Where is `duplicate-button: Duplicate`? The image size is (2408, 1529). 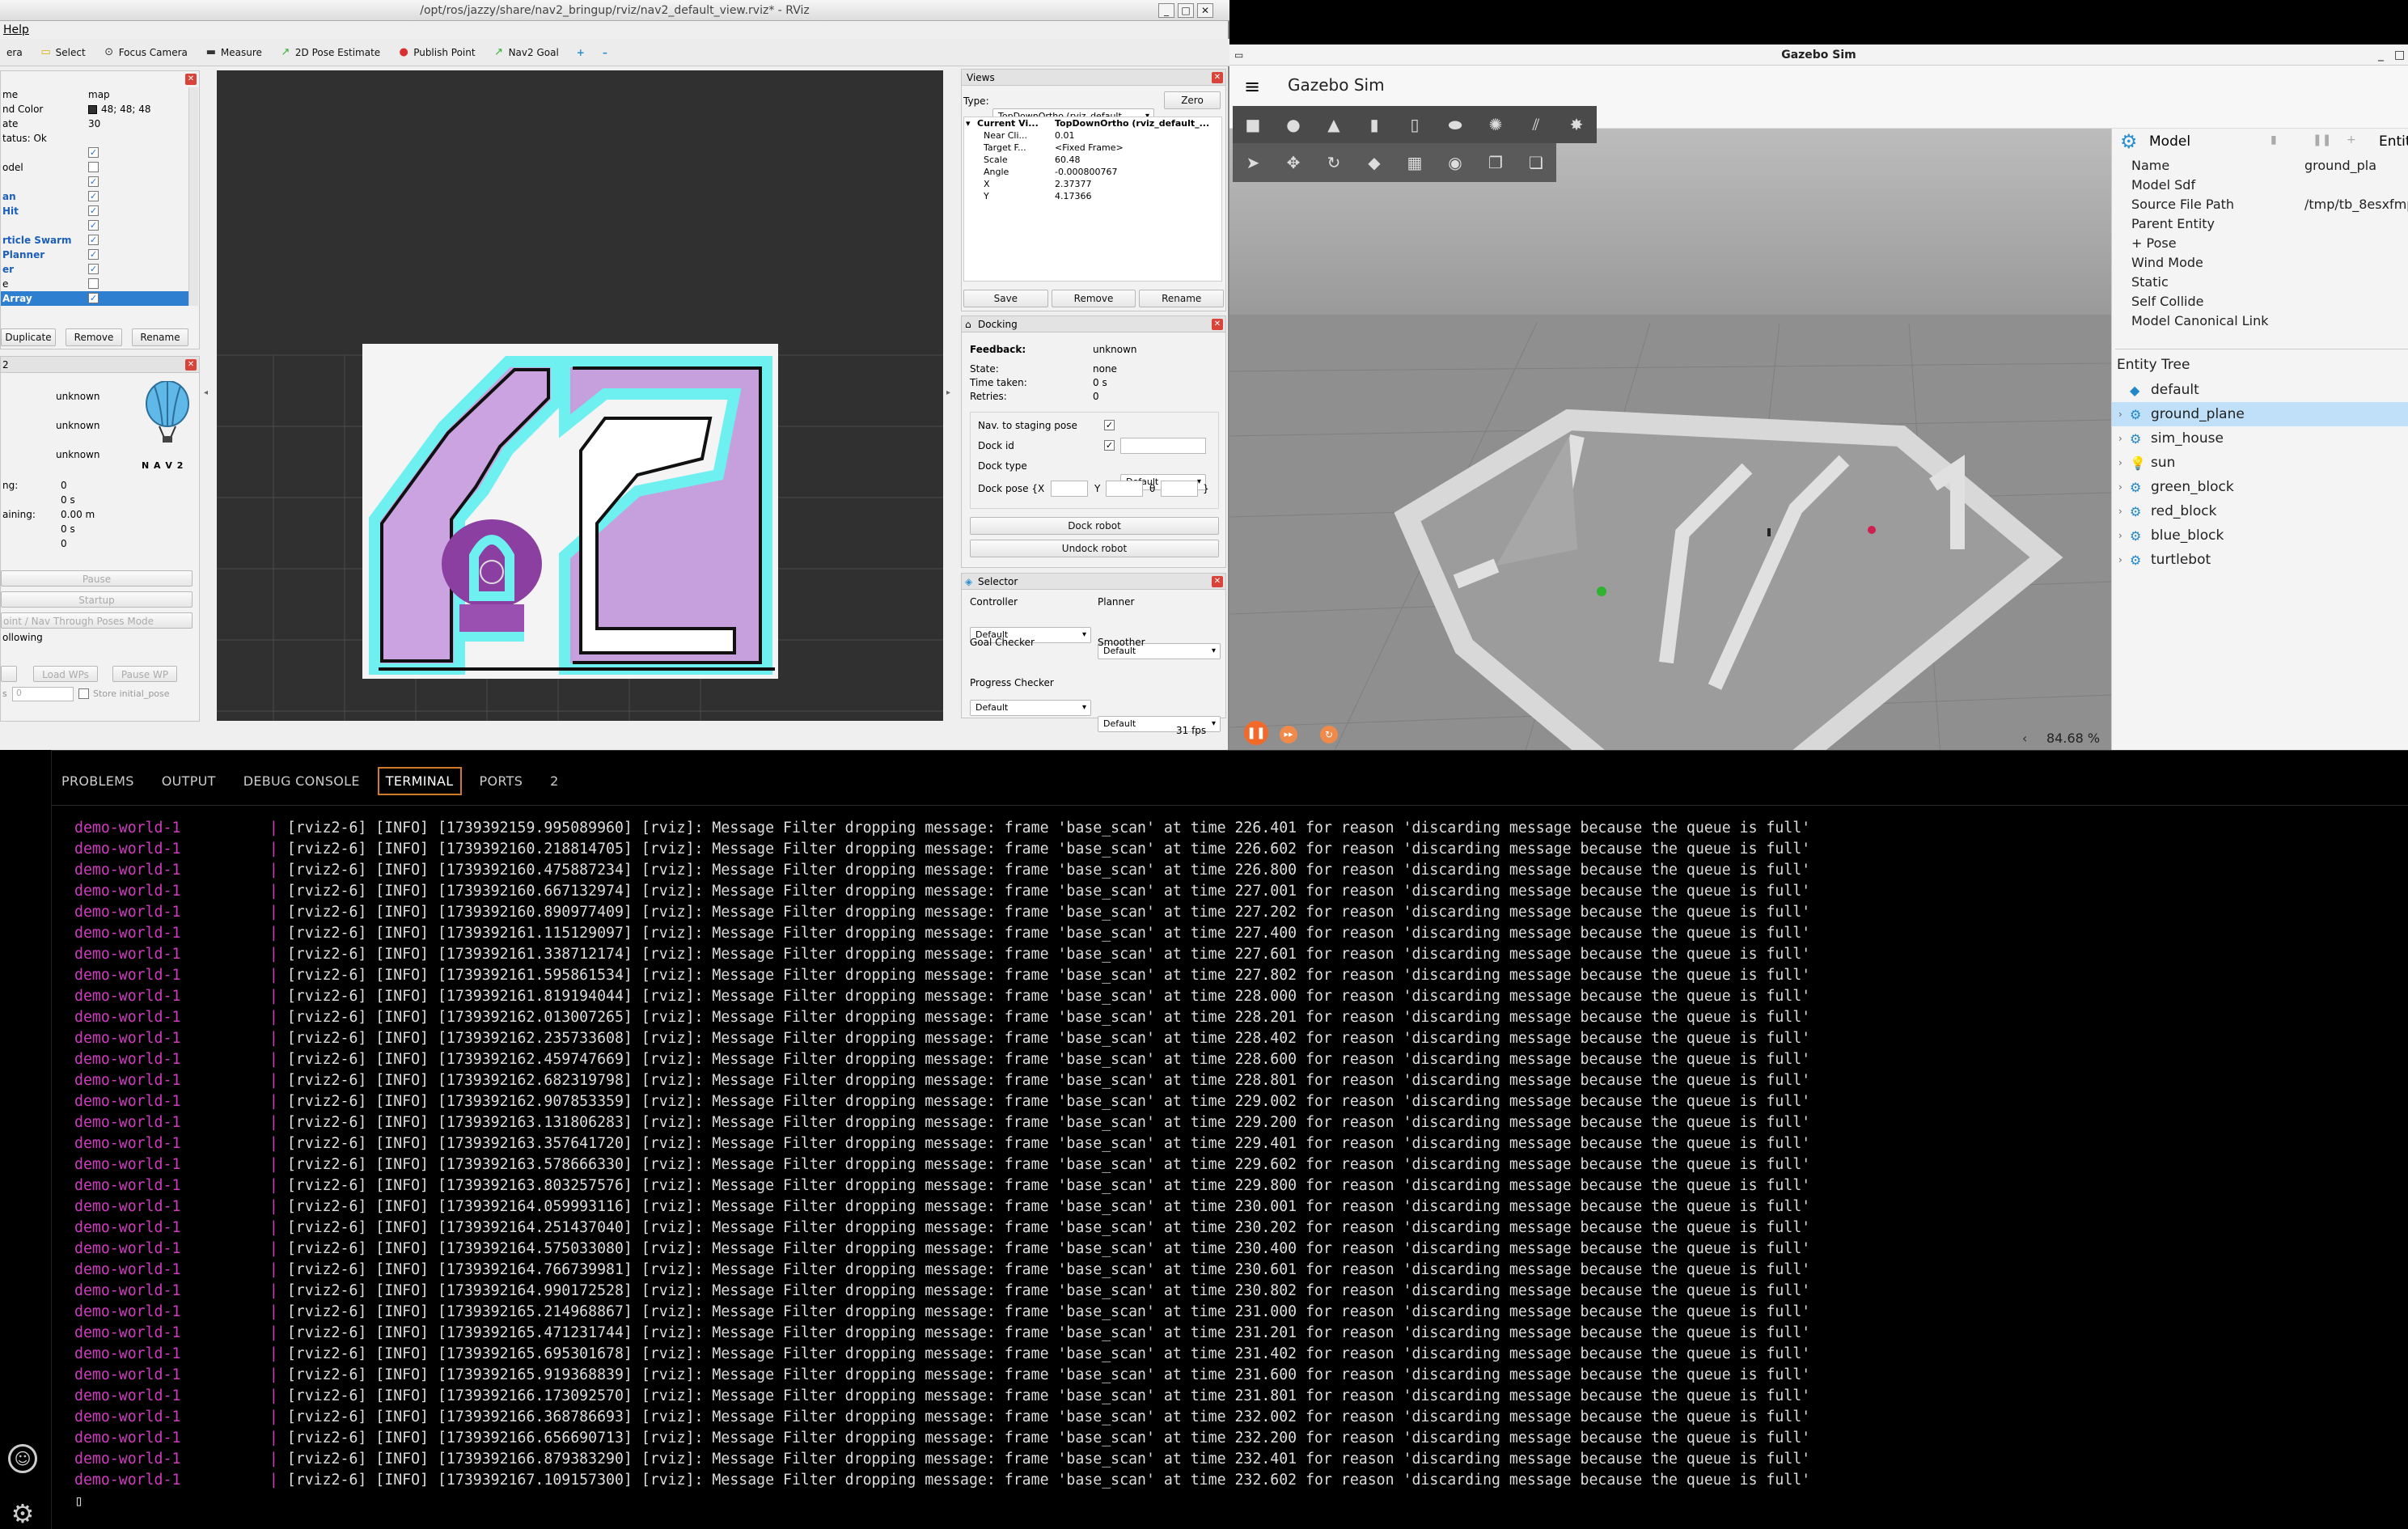 duplicate-button: Duplicate is located at coordinates (29, 337).